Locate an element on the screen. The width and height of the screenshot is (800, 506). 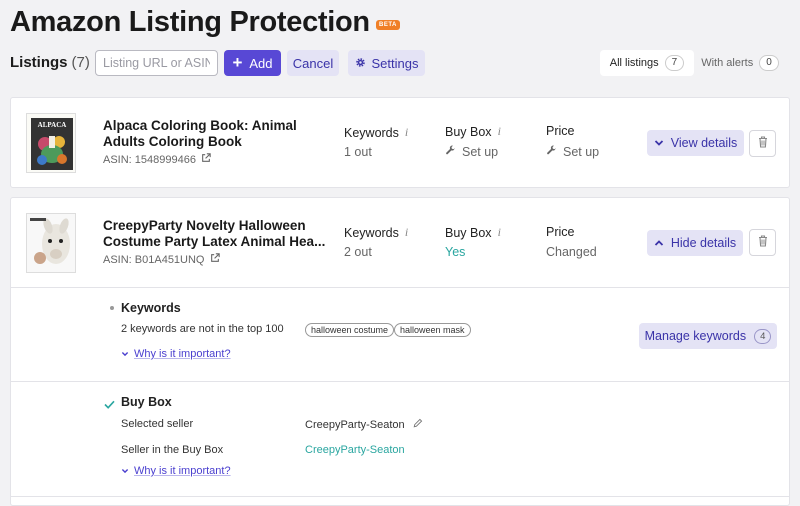
add-button-label: Add is located at coordinates (261, 63).